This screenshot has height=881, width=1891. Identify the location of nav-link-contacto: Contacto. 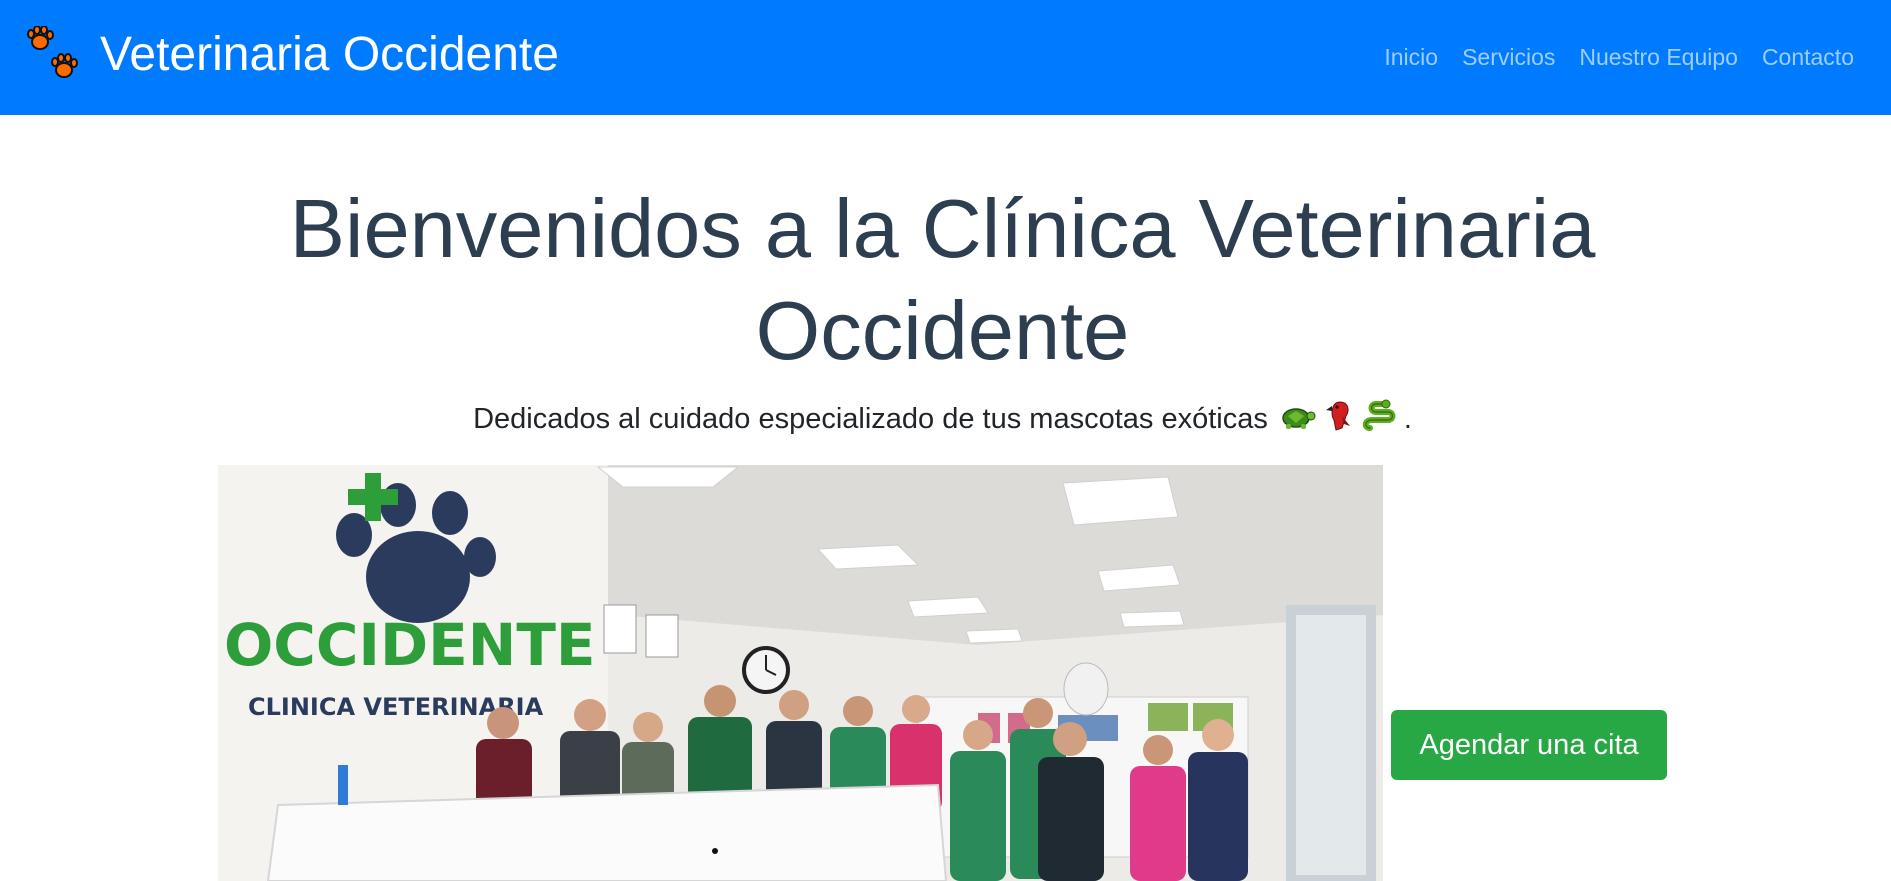
(1808, 57).